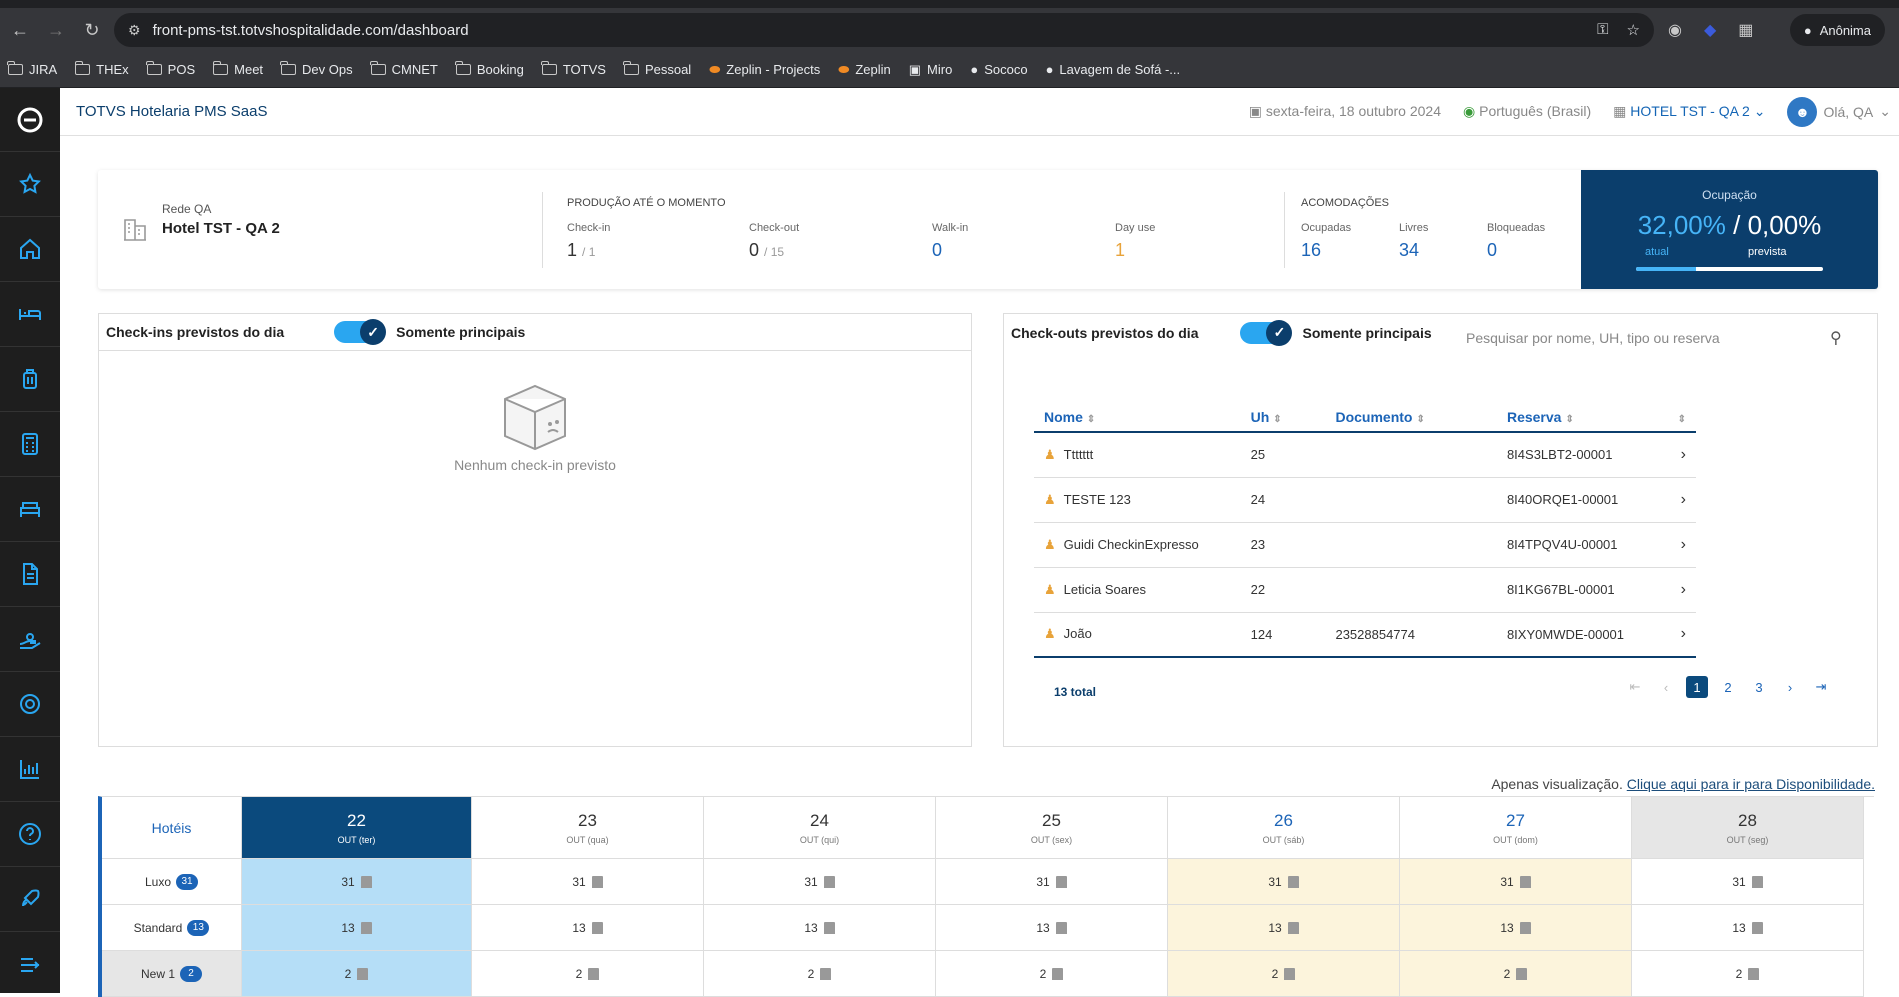  What do you see at coordinates (30, 769) in the screenshot?
I see `sidebar-reports` at bounding box center [30, 769].